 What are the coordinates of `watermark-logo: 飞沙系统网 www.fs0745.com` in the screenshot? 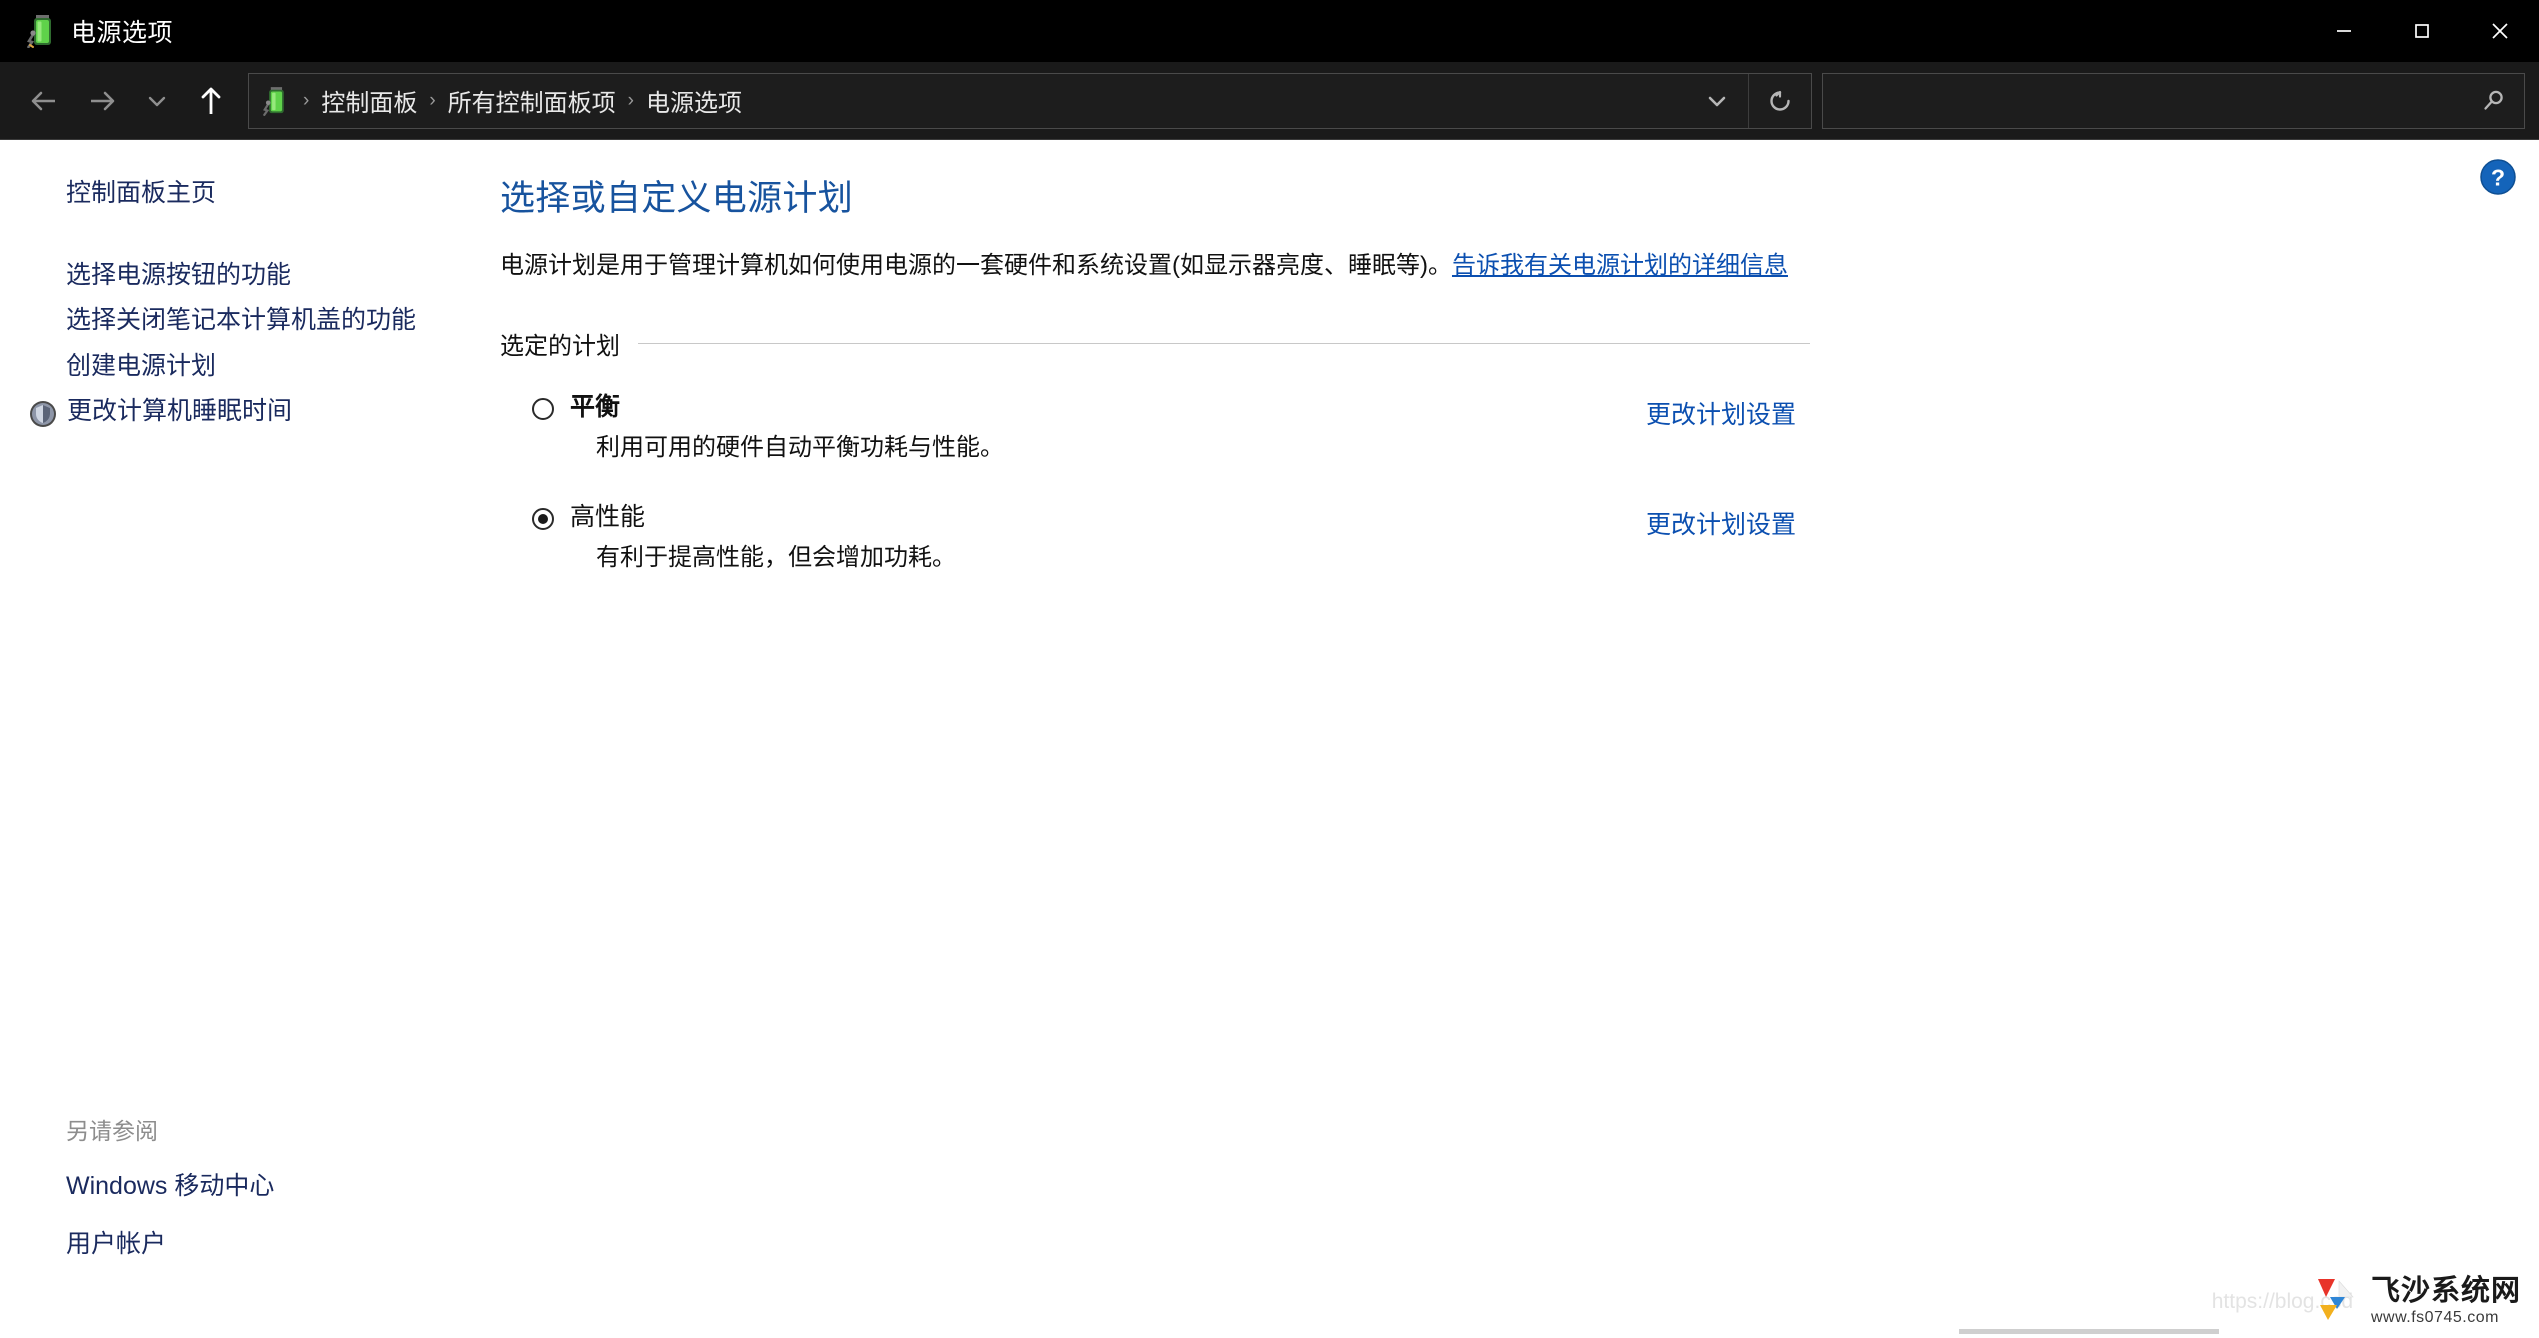 It's located at (2417, 1301).